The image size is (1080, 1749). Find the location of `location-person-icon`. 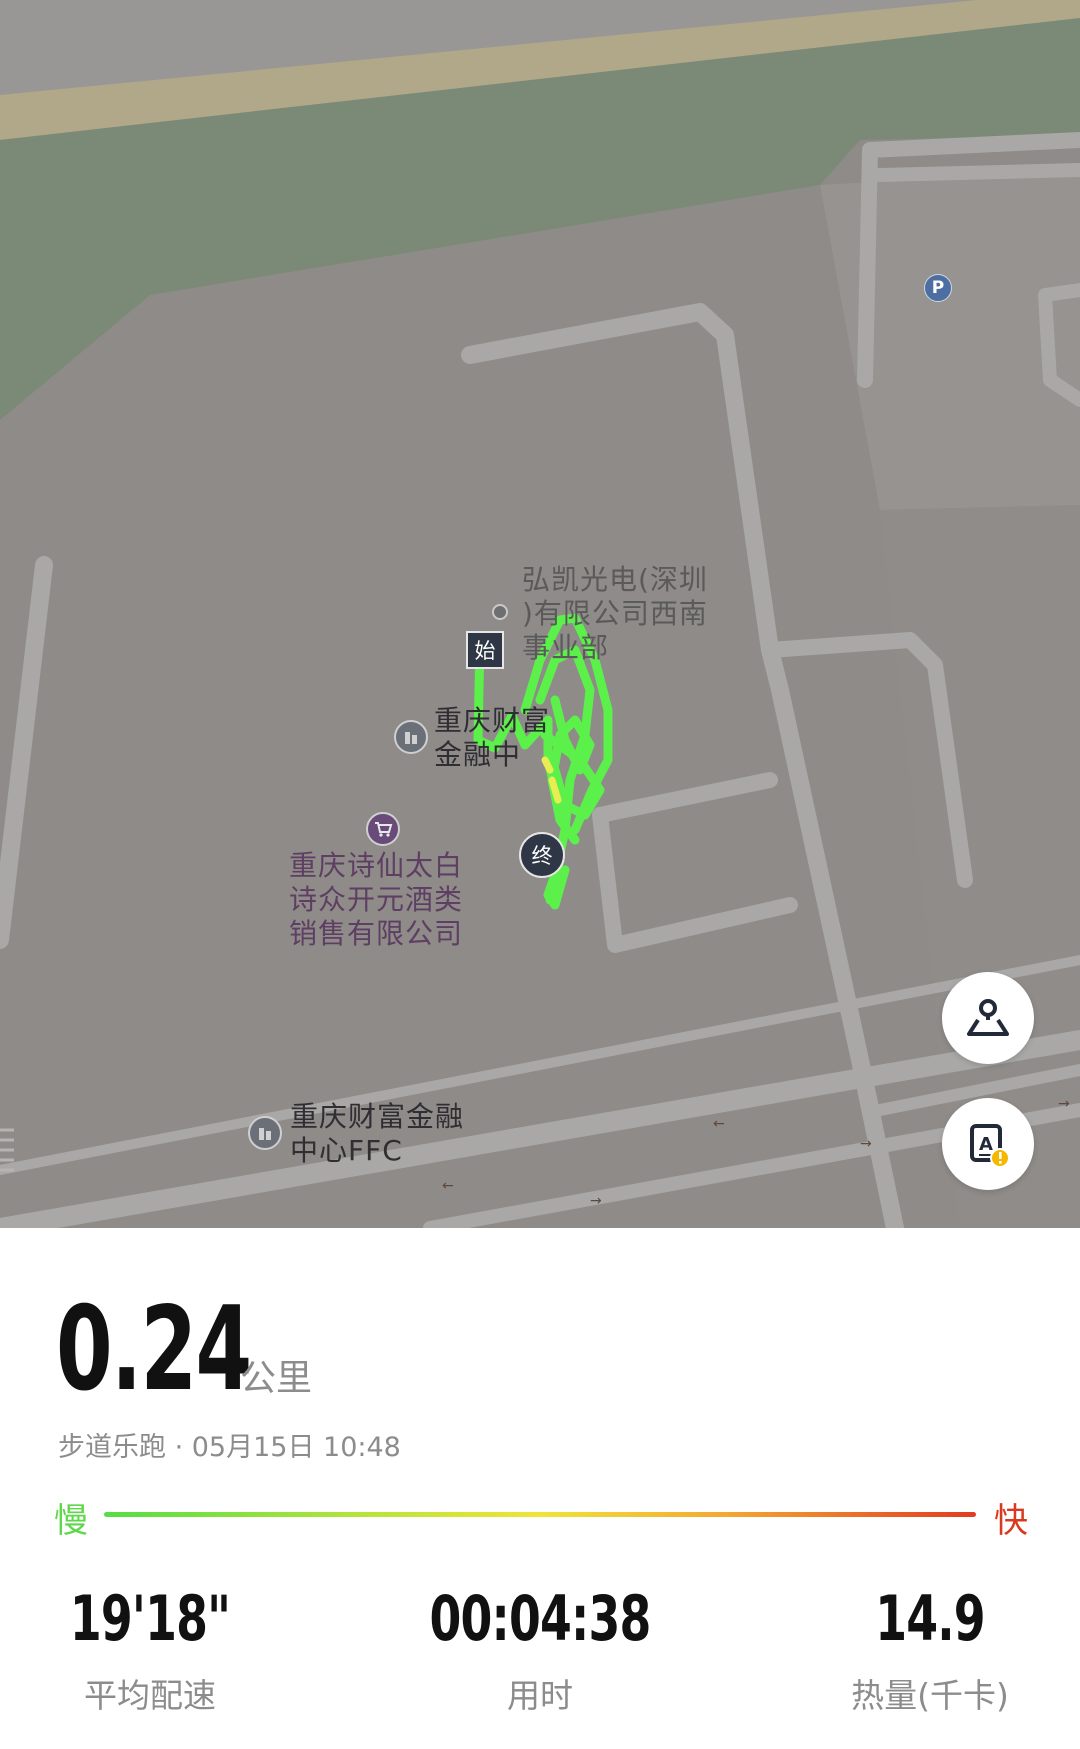

location-person-icon is located at coordinates (988, 1017).